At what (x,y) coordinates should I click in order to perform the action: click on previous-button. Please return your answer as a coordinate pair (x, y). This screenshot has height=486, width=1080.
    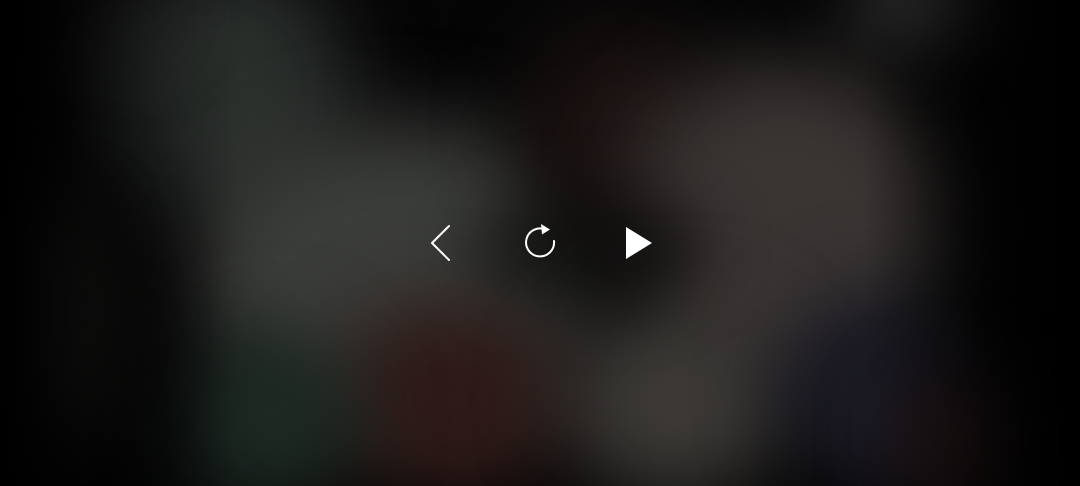
    Looking at the image, I should click on (440, 243).